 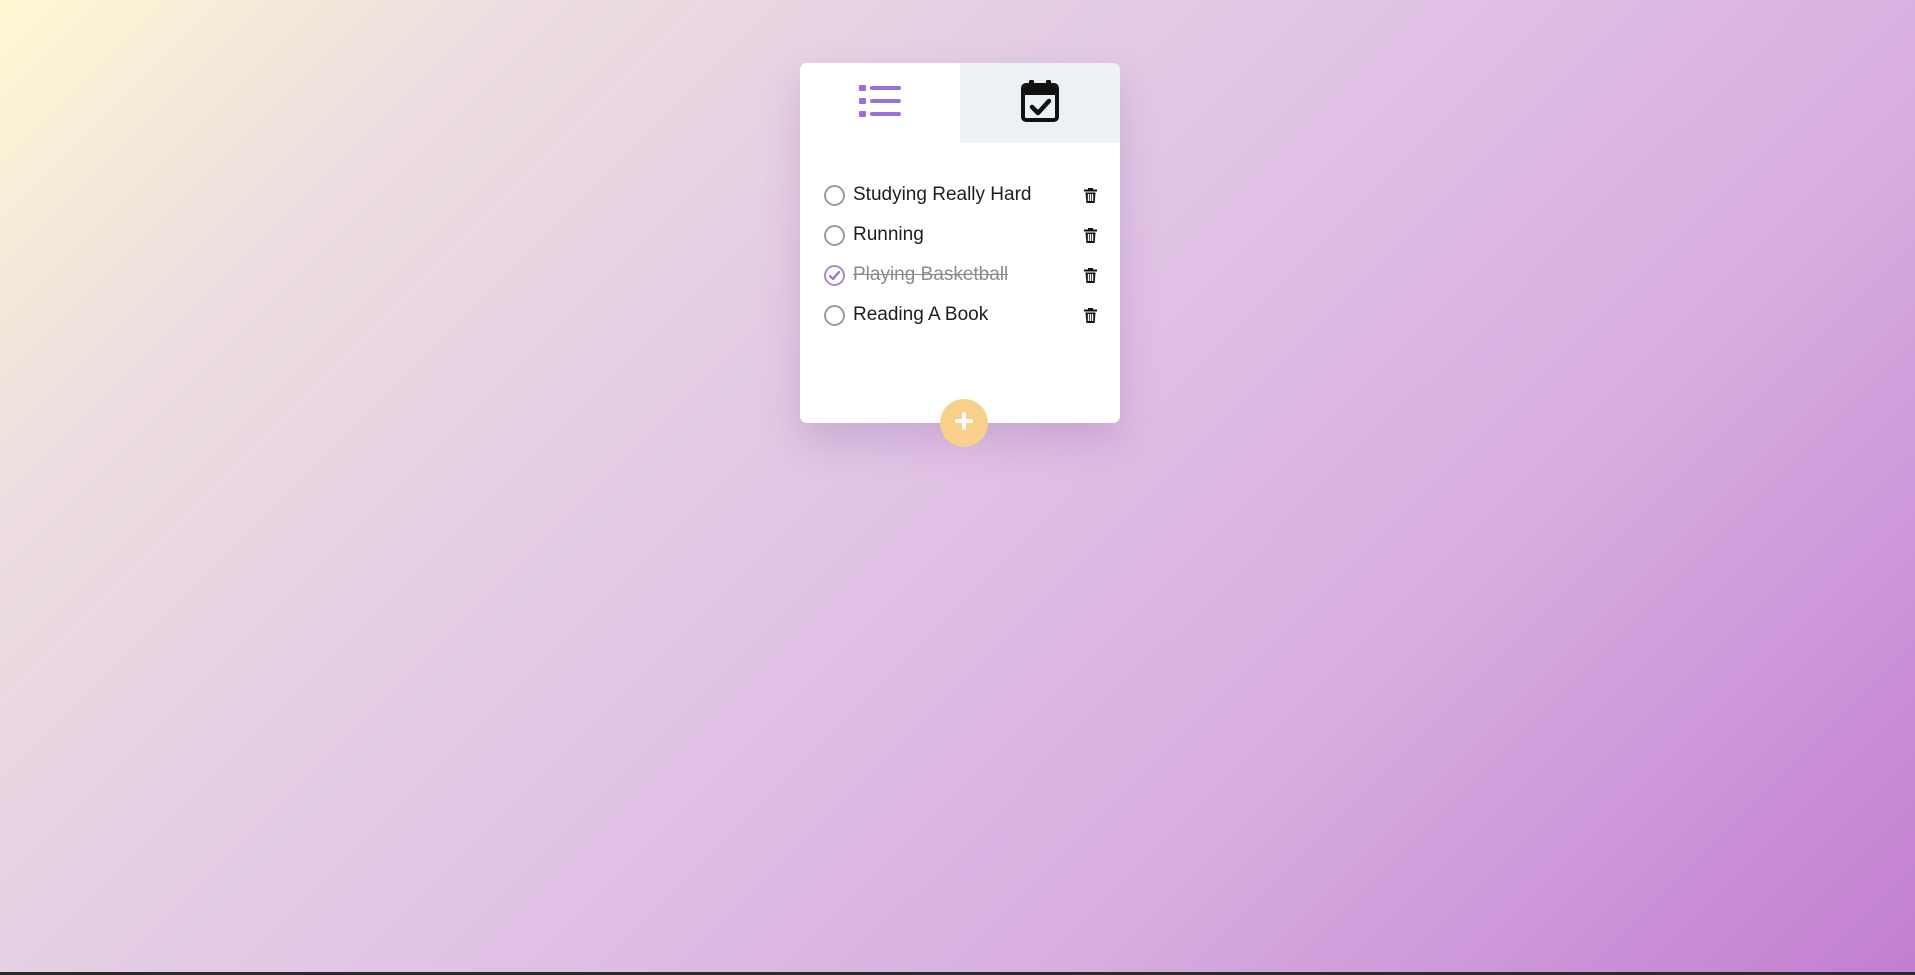 I want to click on todo-label: Reading A Book, so click(x=921, y=314).